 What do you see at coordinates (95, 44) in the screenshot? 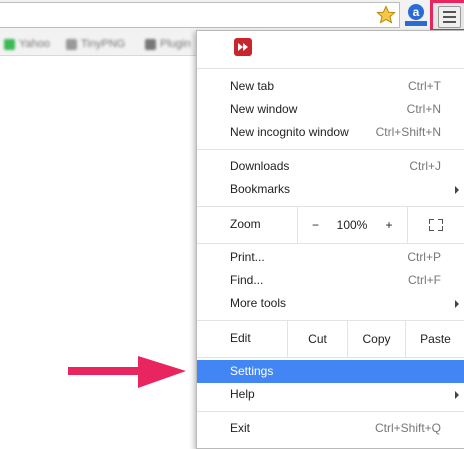
I see `bookmark-item: TinyPNG` at bounding box center [95, 44].